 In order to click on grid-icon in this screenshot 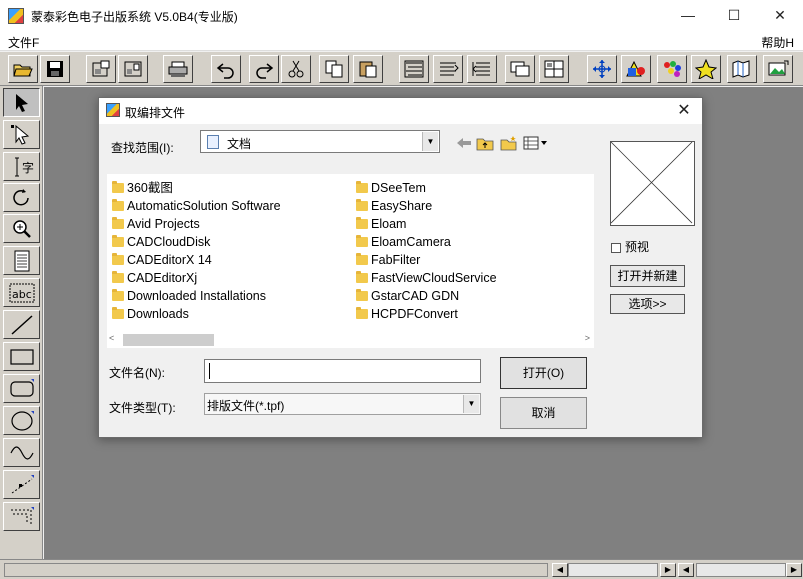, I will do `click(554, 69)`.